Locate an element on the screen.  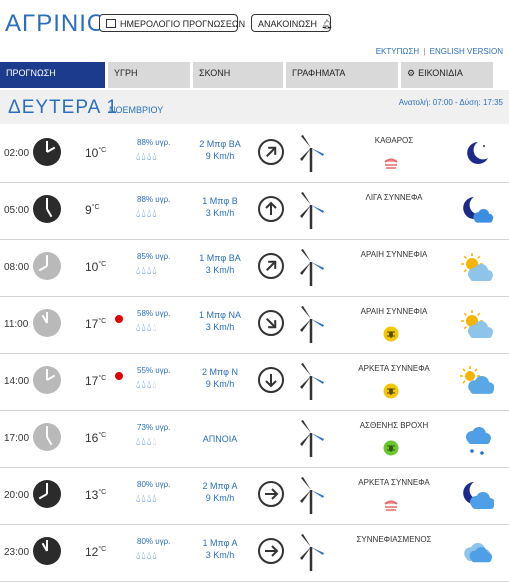
tab-charts: ΓΡΑΦΗΜΑΤΑ is located at coordinates (342, 75).